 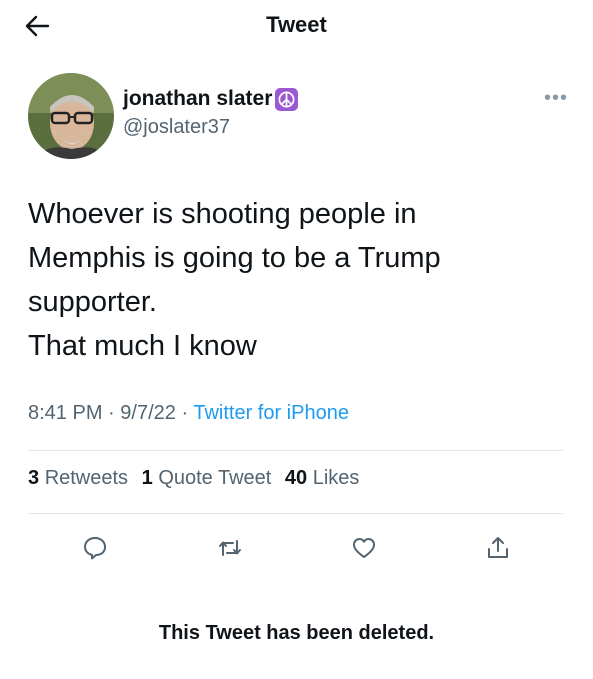 What do you see at coordinates (336, 478) in the screenshot?
I see `likes-label: Likes` at bounding box center [336, 478].